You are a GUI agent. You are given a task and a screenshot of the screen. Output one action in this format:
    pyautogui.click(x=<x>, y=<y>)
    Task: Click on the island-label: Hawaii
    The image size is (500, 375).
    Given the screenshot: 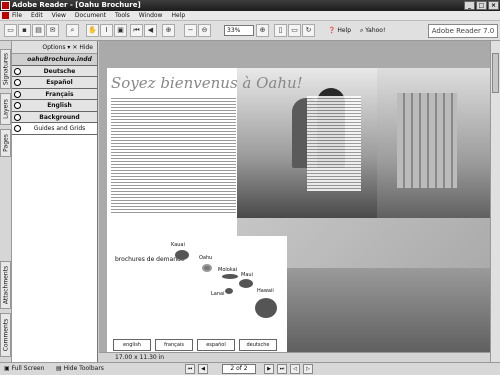 What is the action you would take?
    pyautogui.click(x=265, y=291)
    